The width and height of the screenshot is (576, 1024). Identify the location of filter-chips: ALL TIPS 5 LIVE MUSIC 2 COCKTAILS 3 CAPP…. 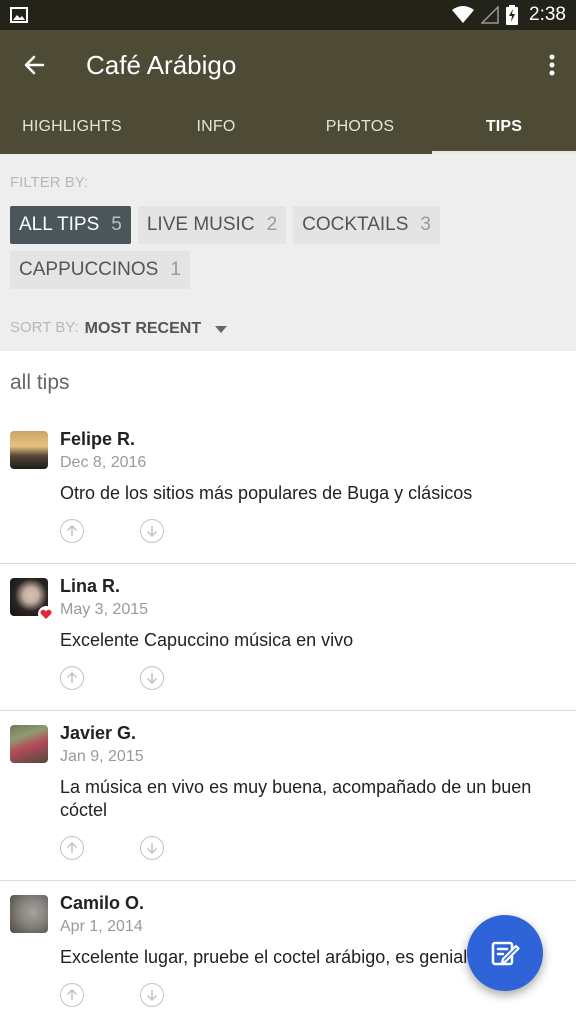
(288, 247).